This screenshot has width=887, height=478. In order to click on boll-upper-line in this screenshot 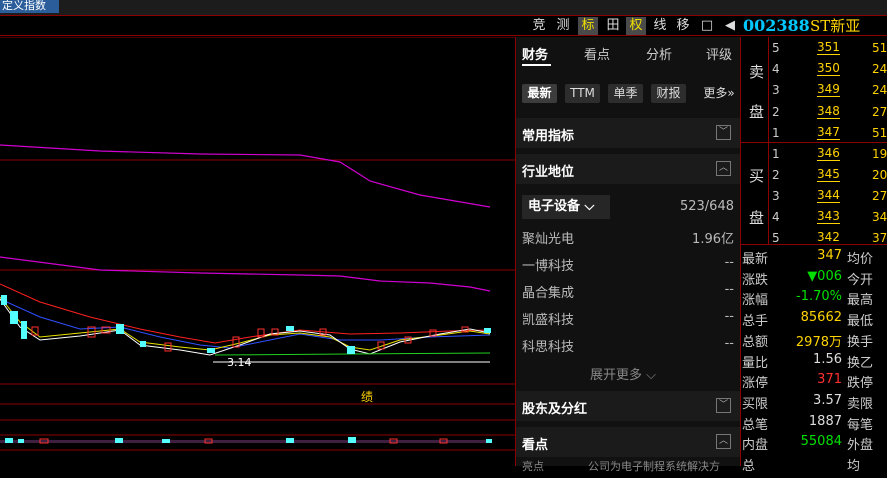, I will do `click(245, 176)`.